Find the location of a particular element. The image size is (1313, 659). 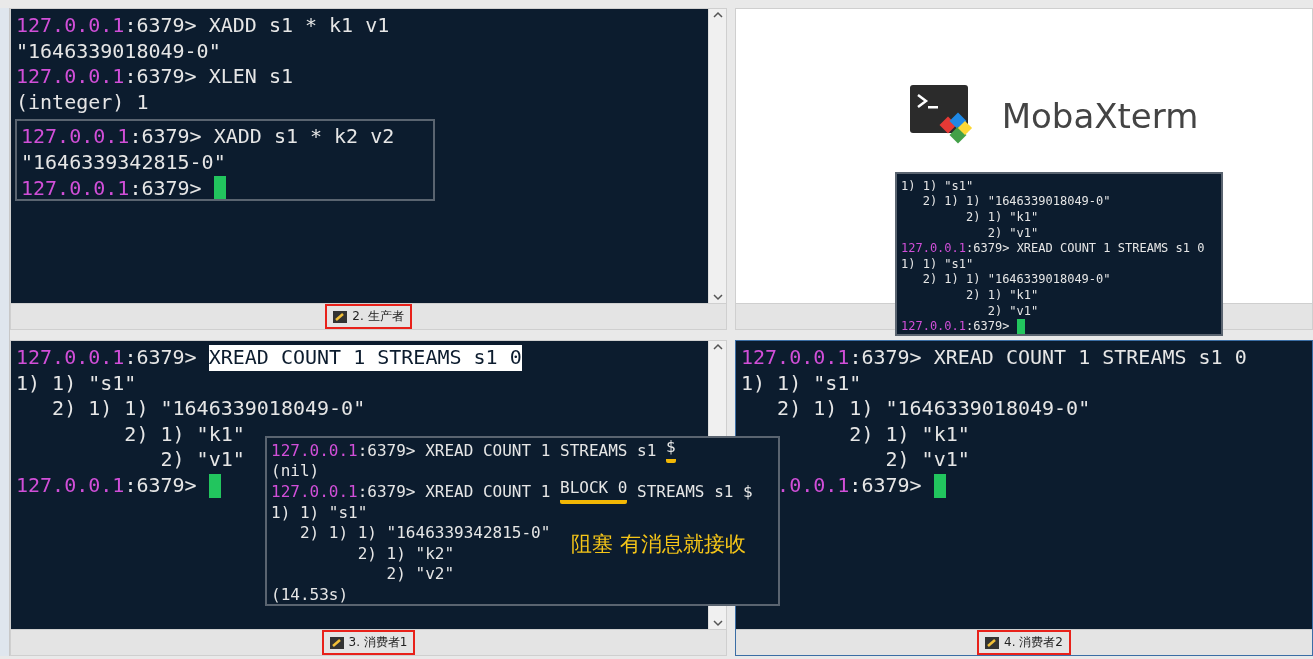

output-text: (14.53s) is located at coordinates (310, 594).